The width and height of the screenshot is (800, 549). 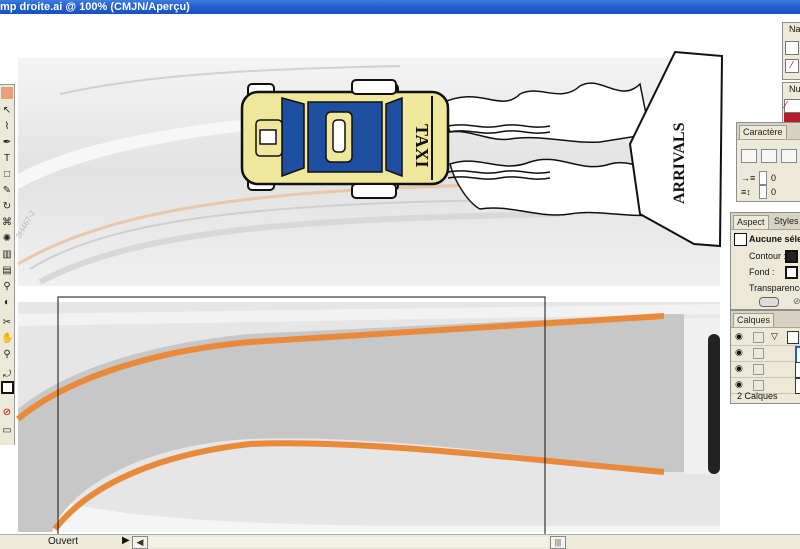 What do you see at coordinates (7, 159) in the screenshot?
I see `type-tool-icon: T` at bounding box center [7, 159].